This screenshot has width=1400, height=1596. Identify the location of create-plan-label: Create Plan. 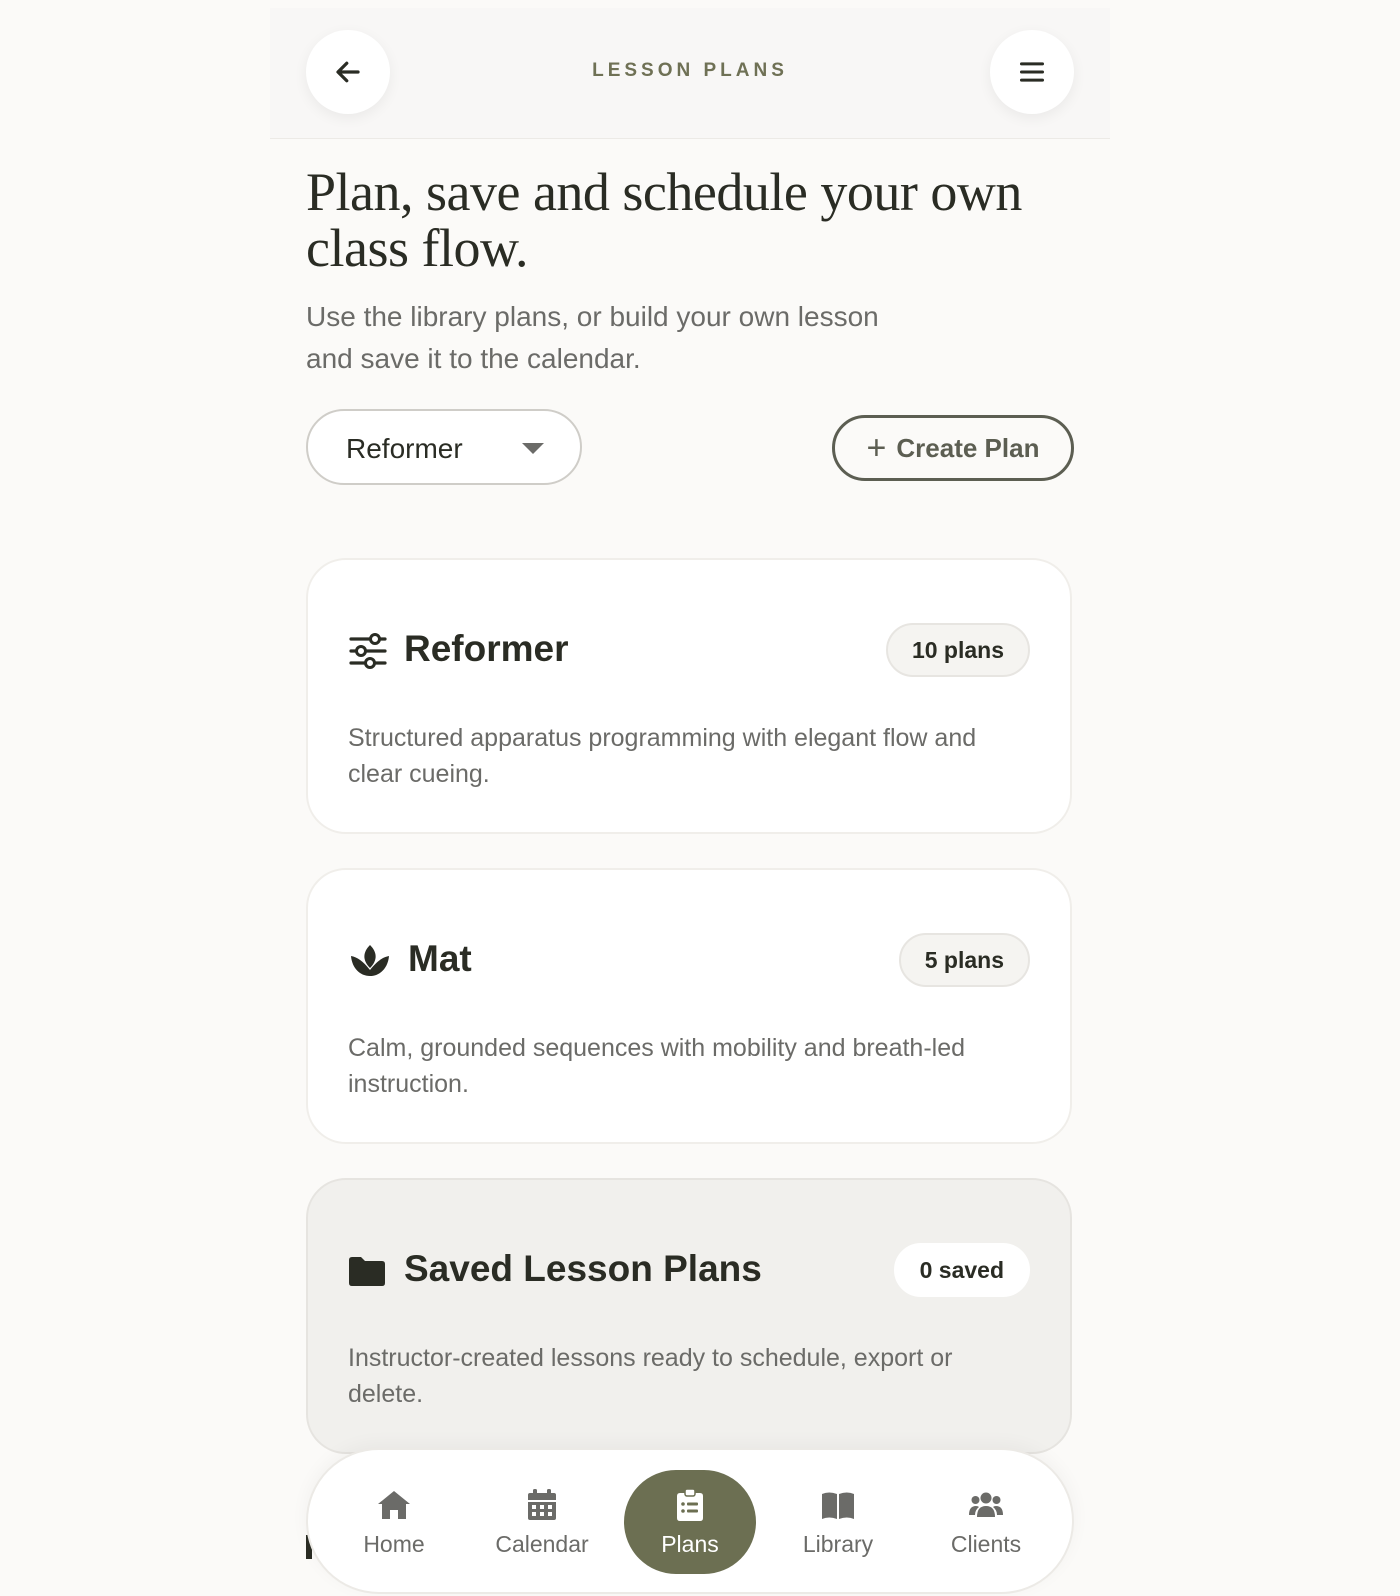
(968, 447).